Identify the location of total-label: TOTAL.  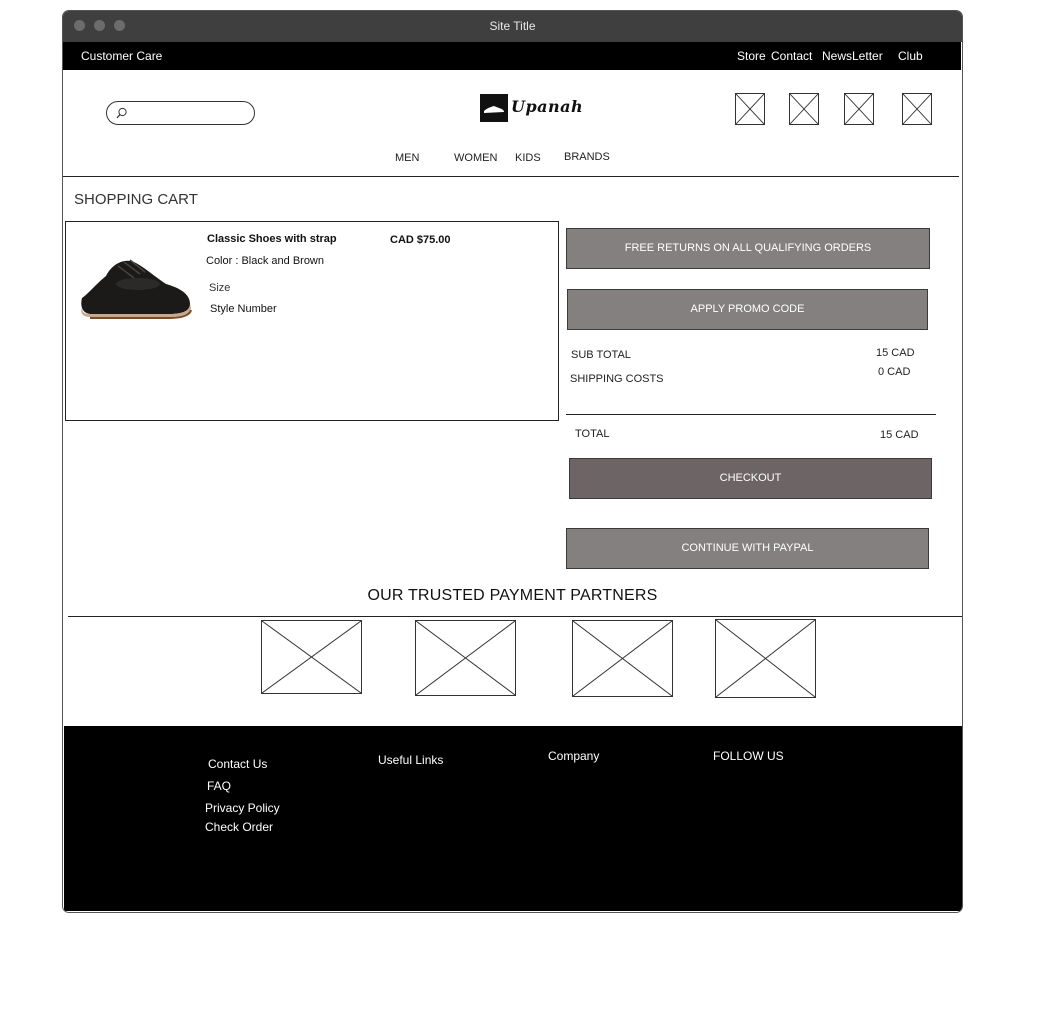
(592, 434).